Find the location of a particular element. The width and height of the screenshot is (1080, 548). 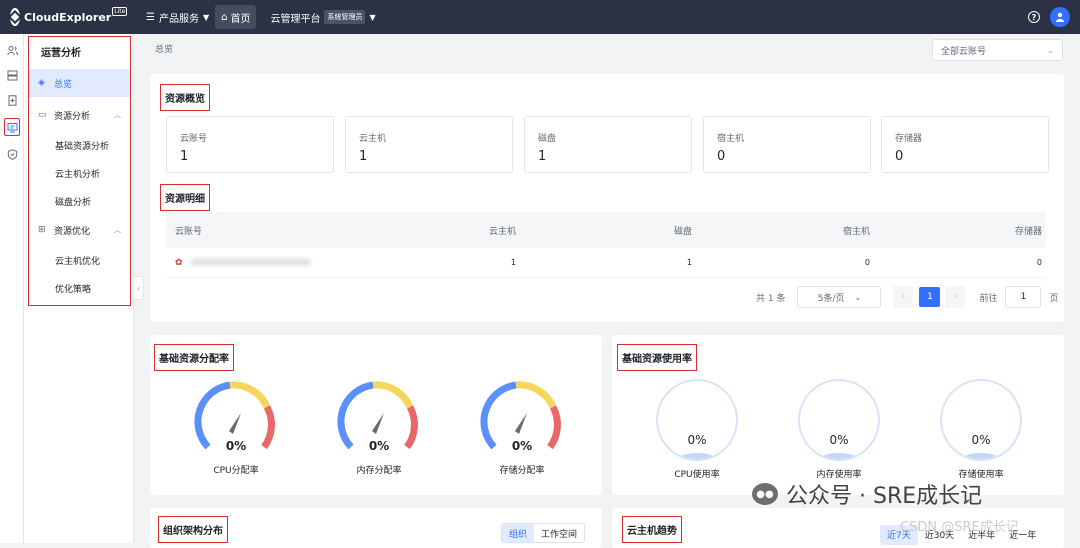

trend-title: 云主机趋势 is located at coordinates (652, 529).